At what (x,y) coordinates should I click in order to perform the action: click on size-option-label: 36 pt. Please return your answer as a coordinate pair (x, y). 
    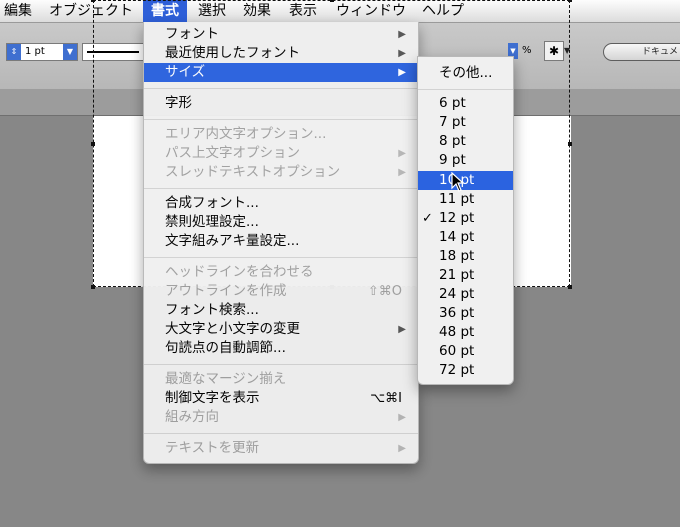
    Looking at the image, I should click on (457, 313).